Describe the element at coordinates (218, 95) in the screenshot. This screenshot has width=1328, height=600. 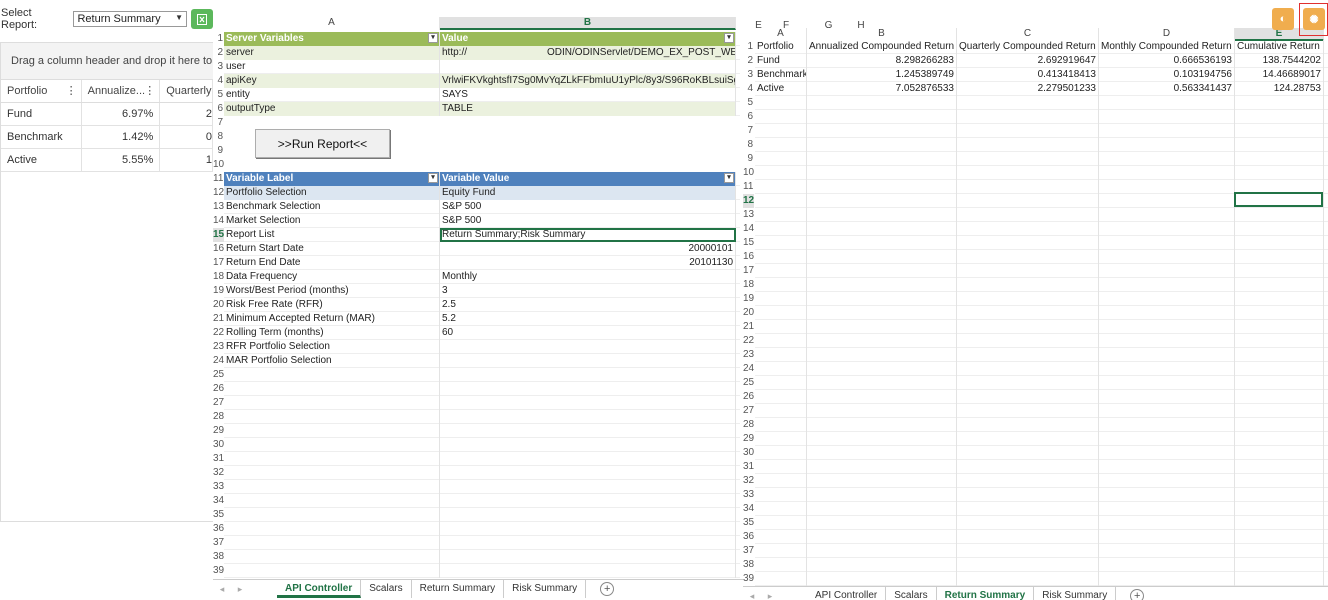
I see `row-number: 5` at that location.